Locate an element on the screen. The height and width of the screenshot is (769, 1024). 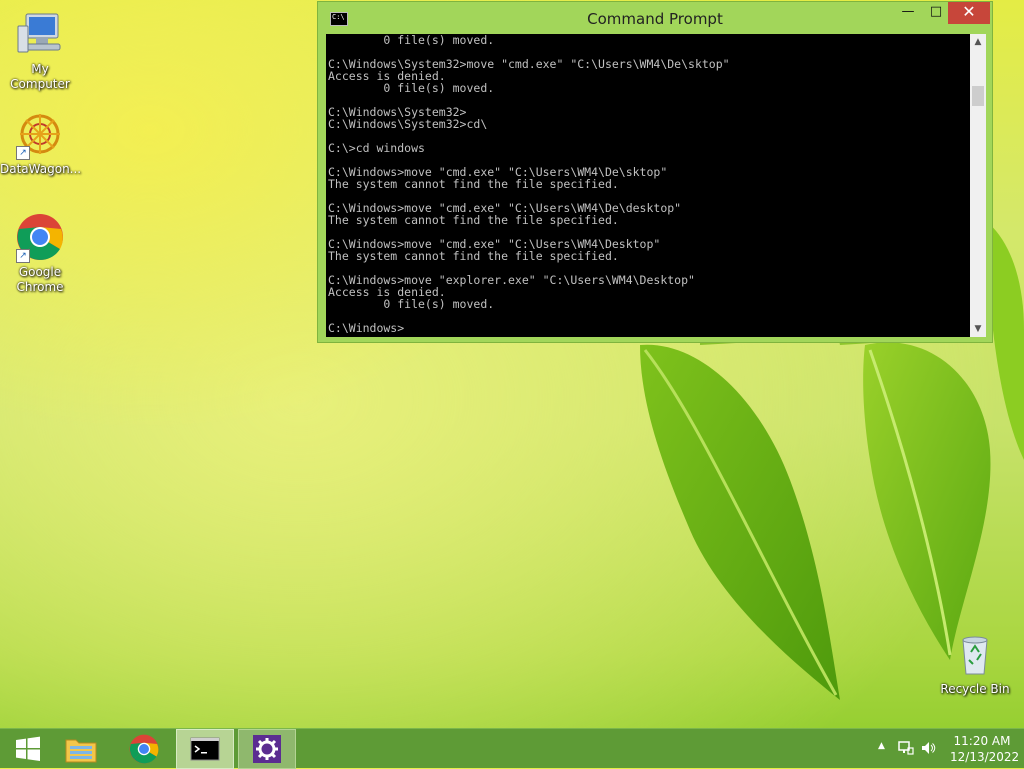
scroll-thumb is located at coordinates (978, 96).